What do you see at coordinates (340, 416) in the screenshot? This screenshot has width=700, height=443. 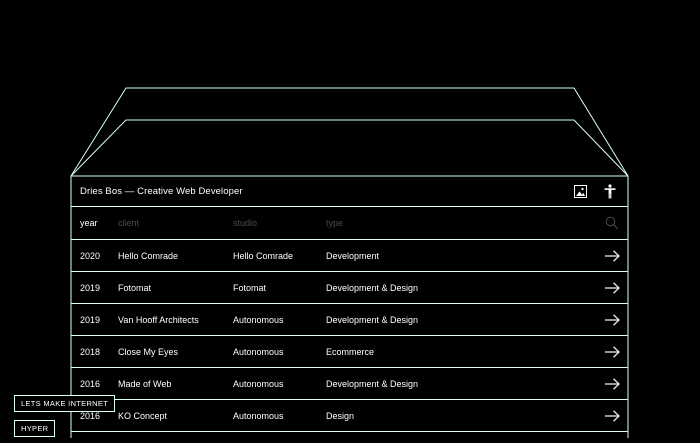 I see `row-type: Design` at bounding box center [340, 416].